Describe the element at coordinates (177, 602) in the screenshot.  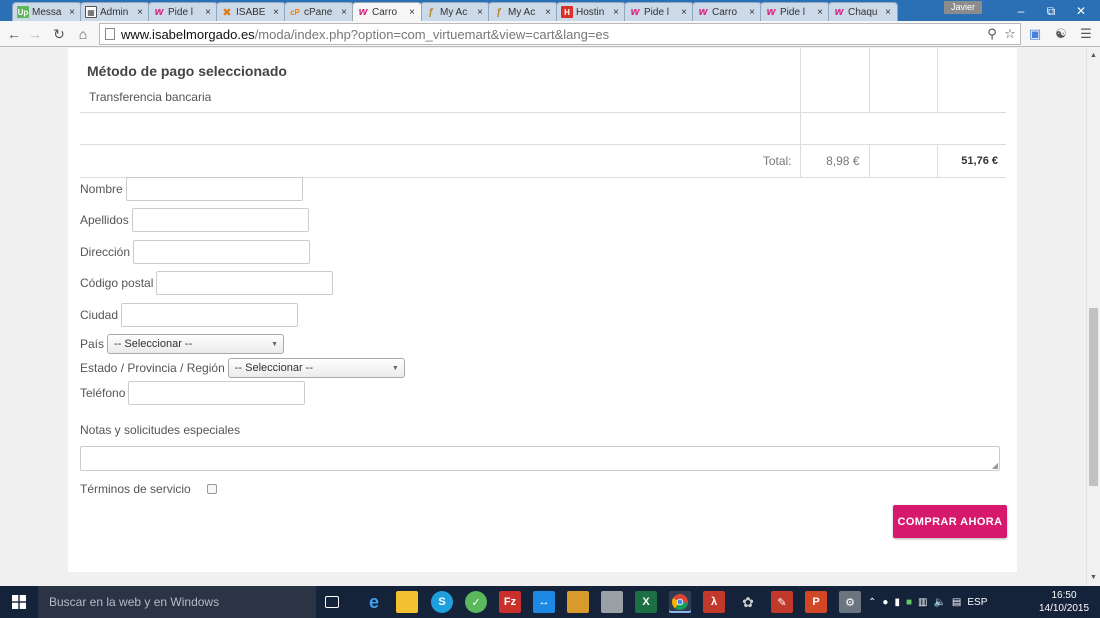
I see `taskbar-search-box: Buscar en la web y en Windows` at that location.